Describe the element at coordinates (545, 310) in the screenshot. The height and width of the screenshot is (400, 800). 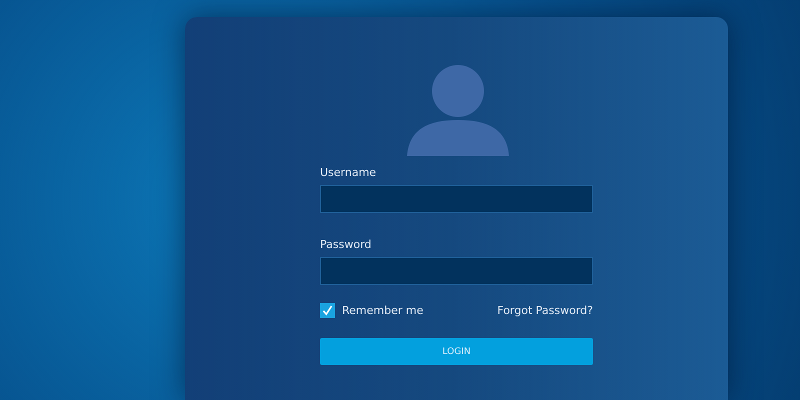
I see `forgot-password-link: Forgot Password?` at that location.